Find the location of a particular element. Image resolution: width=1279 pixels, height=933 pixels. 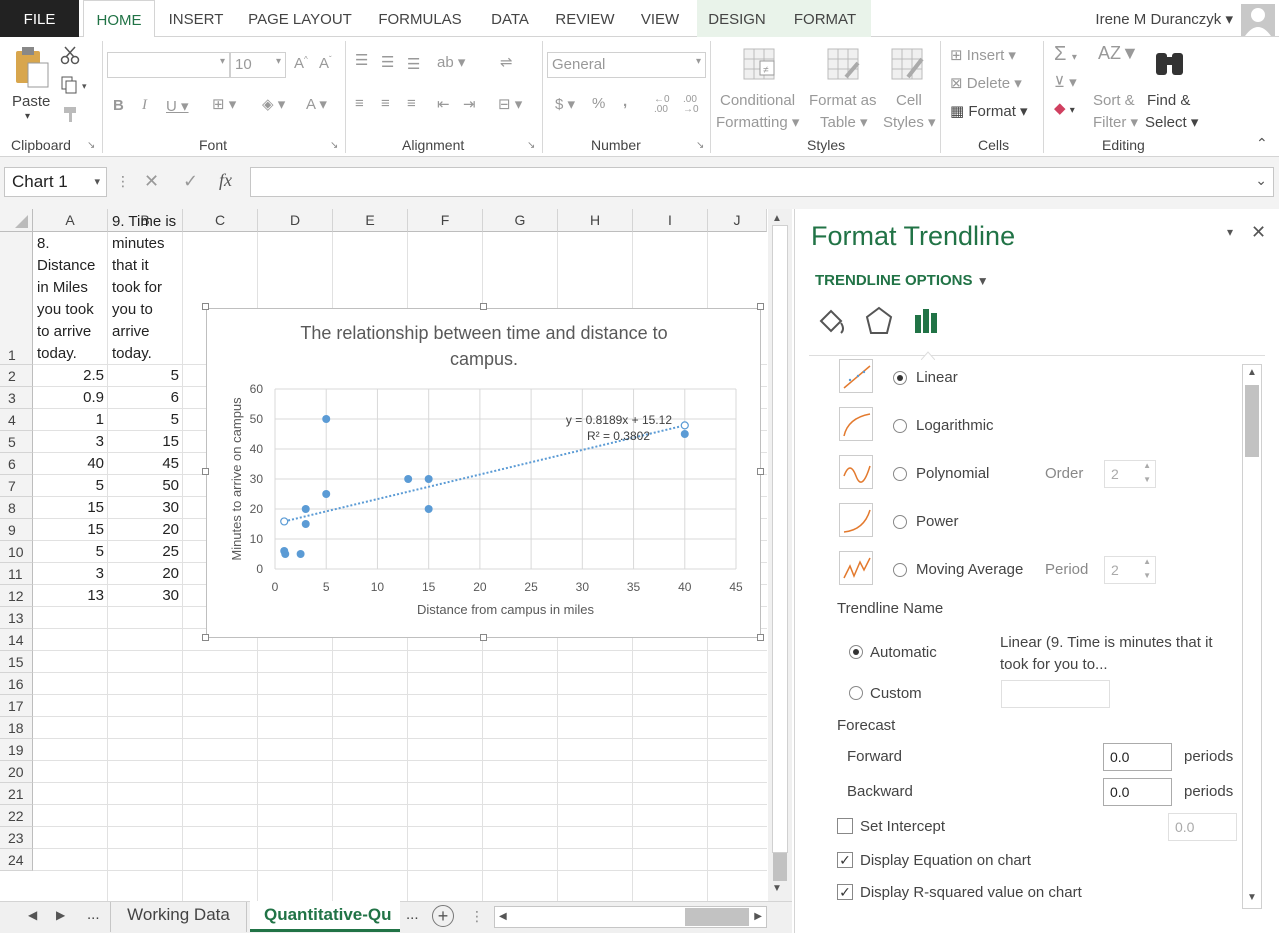

formula-input: ⌄ is located at coordinates (762, 182).